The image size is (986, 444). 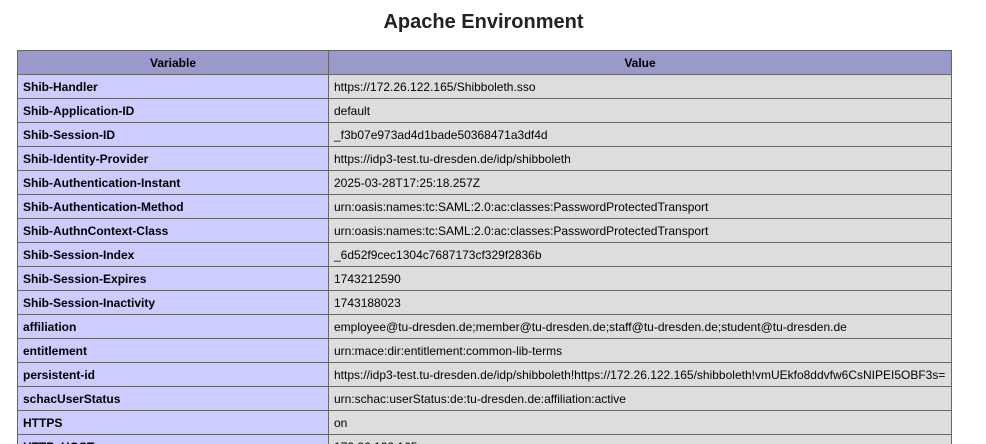 I want to click on variable-name: HTTP_HOST, so click(x=173, y=439).